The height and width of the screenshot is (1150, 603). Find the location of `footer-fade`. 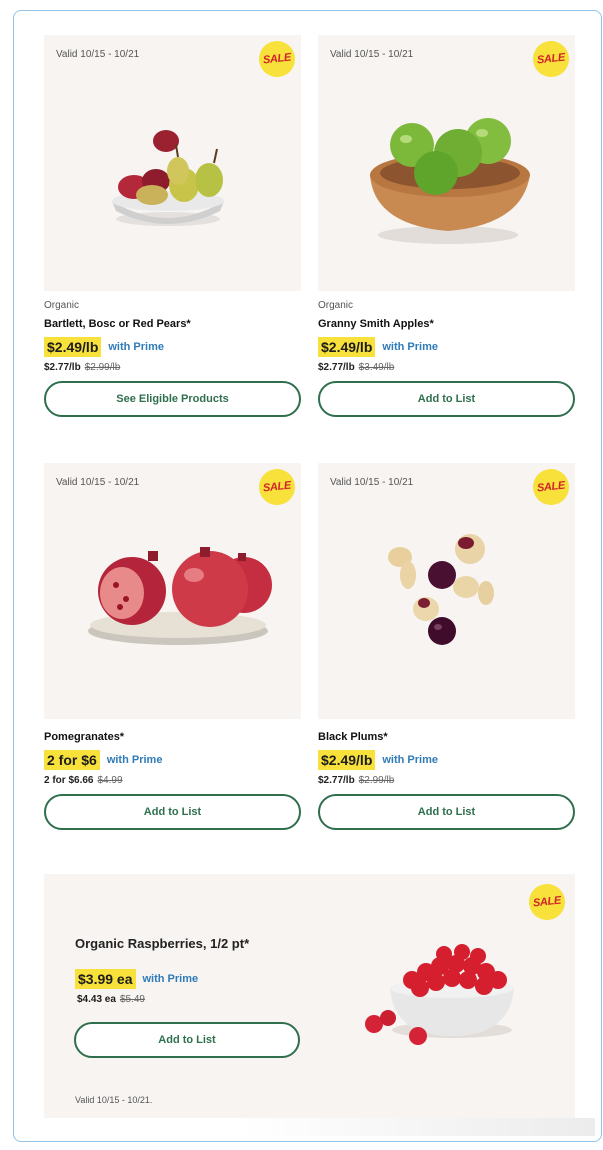

footer-fade is located at coordinates (417, 1127).